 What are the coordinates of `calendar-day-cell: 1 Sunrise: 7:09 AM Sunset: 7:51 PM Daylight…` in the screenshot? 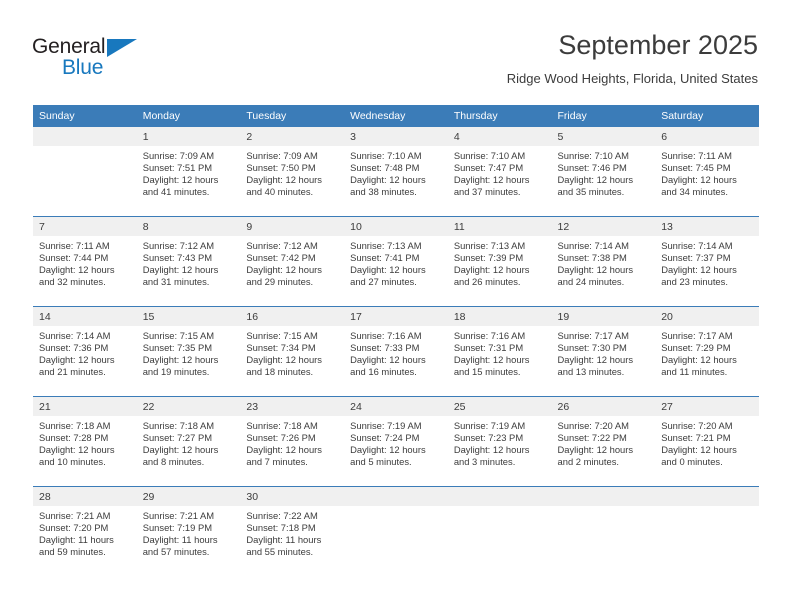 It's located at (188, 172).